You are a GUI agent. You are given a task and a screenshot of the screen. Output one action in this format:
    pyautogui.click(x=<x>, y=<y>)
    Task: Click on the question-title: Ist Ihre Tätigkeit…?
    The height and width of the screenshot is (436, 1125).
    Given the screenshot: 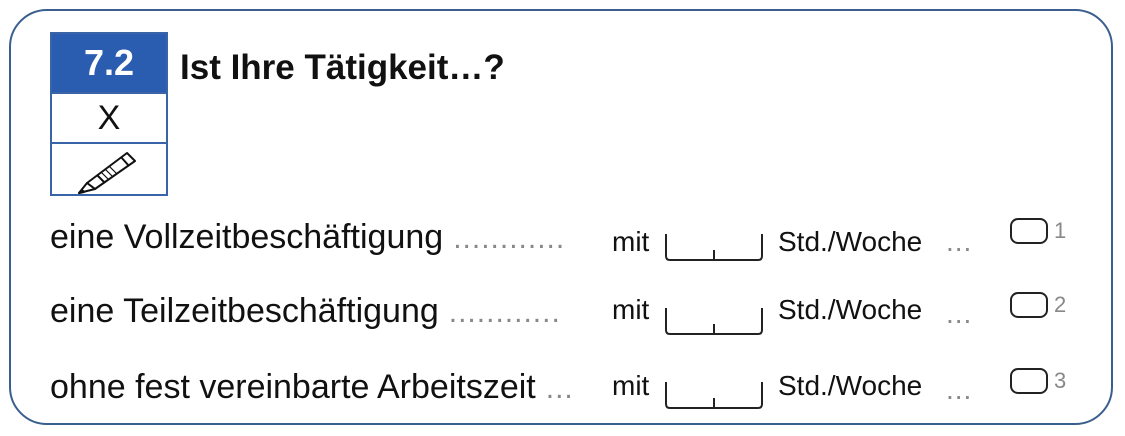 What is the action you would take?
    pyautogui.click(x=342, y=67)
    